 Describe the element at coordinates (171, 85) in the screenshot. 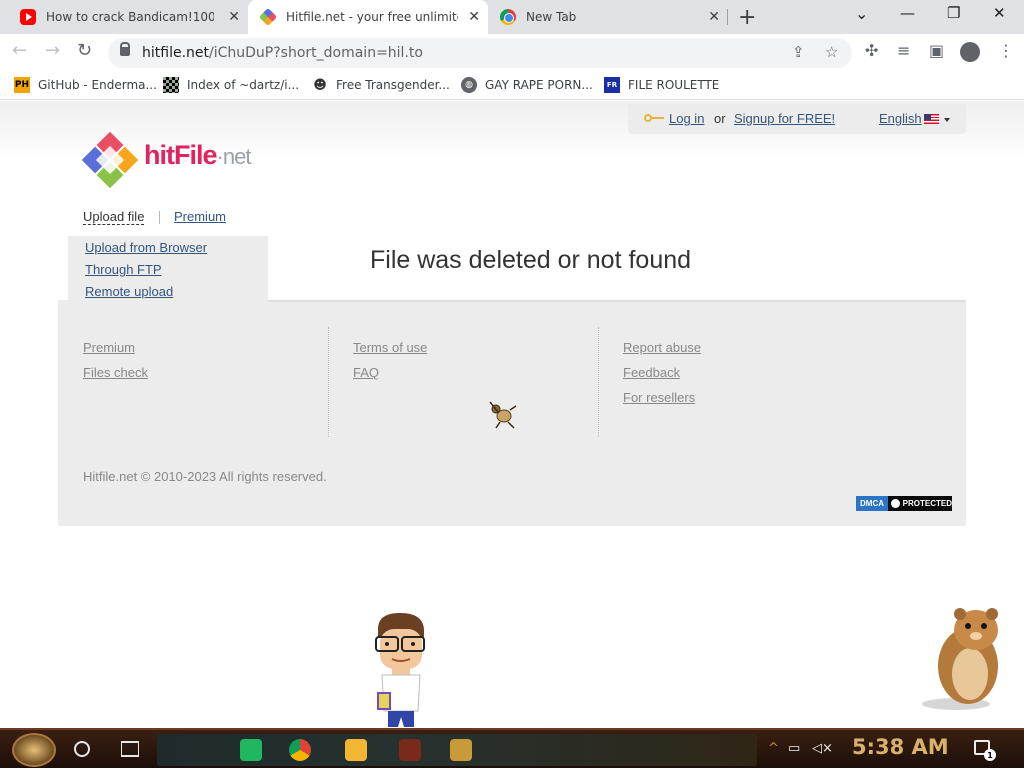

I see `pixel-icon` at that location.